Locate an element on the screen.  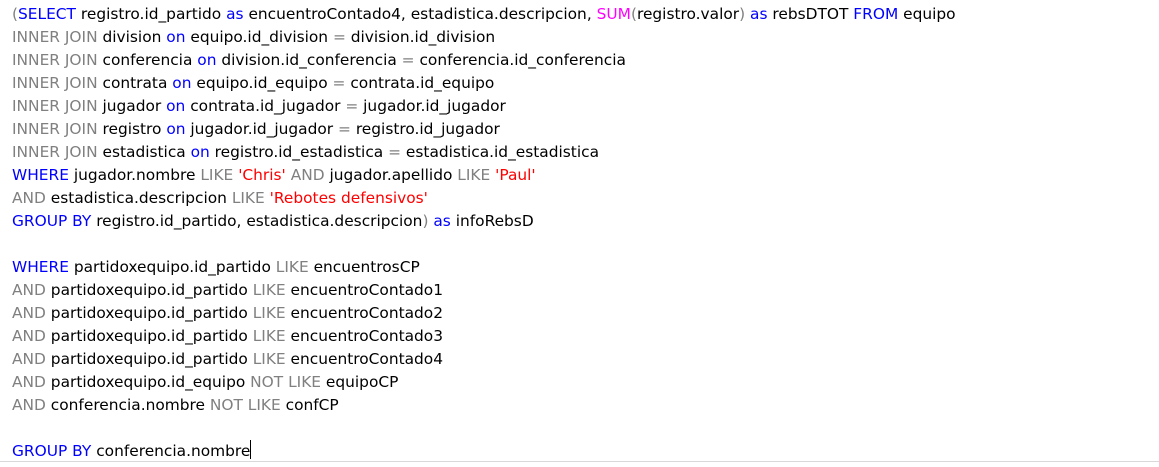
code-text: contrata is located at coordinates (135, 83).